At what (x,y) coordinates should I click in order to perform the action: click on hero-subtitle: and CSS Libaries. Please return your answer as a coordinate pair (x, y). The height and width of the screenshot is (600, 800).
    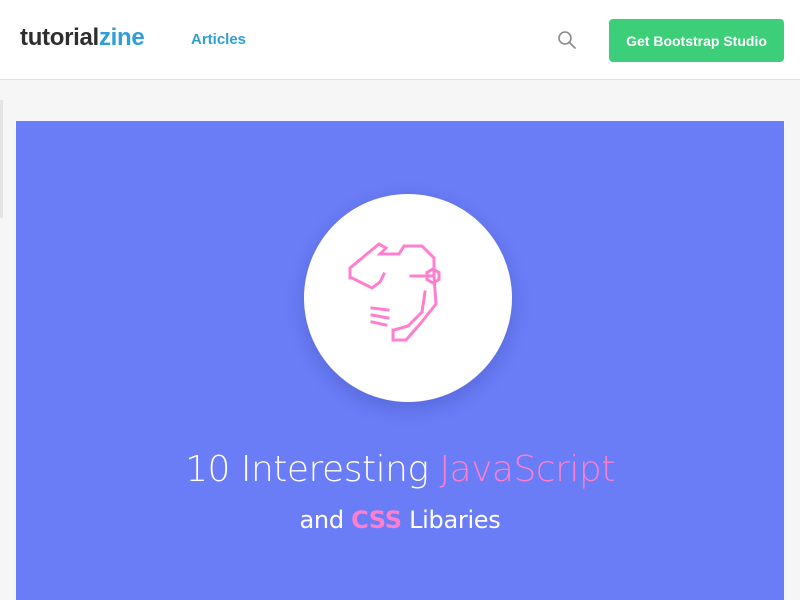
    Looking at the image, I should click on (400, 520).